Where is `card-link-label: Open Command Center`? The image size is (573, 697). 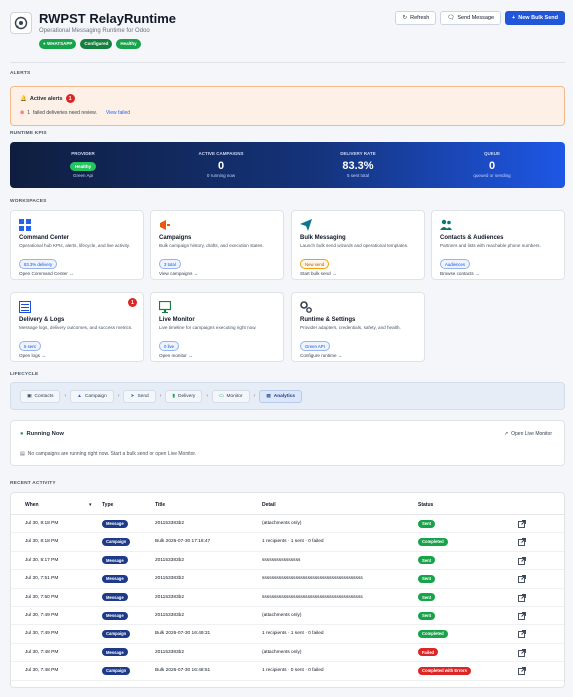 card-link-label: Open Command Center is located at coordinates (43, 273).